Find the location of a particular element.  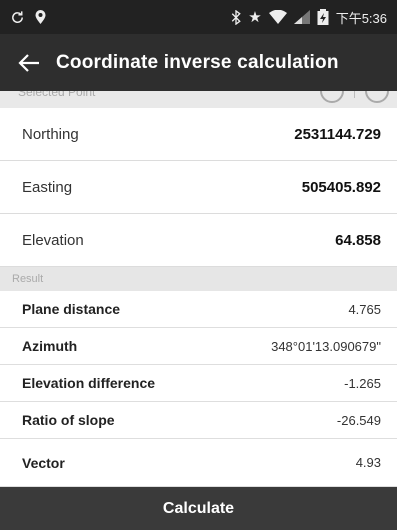

status-time: 下午5:36 is located at coordinates (361, 18).